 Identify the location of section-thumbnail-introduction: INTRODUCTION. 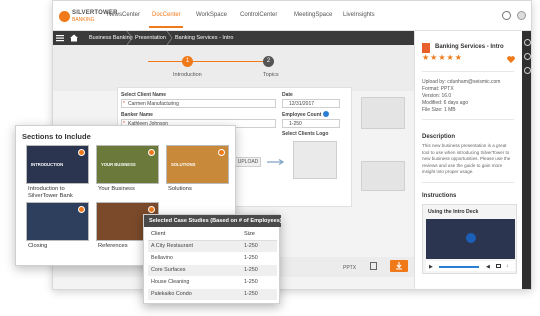
(57, 164).